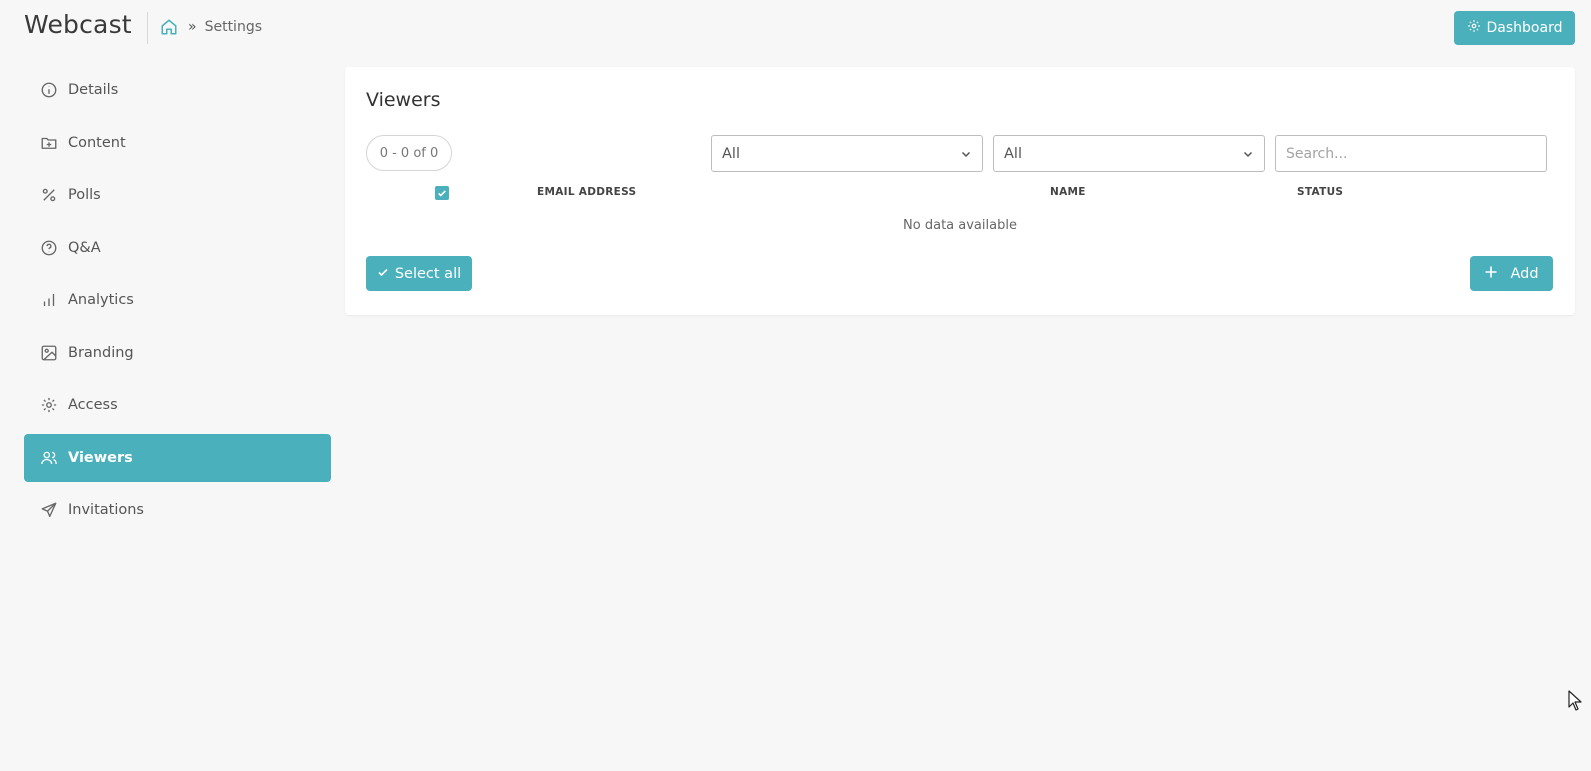  I want to click on breadcrumb-current: Settings, so click(233, 27).